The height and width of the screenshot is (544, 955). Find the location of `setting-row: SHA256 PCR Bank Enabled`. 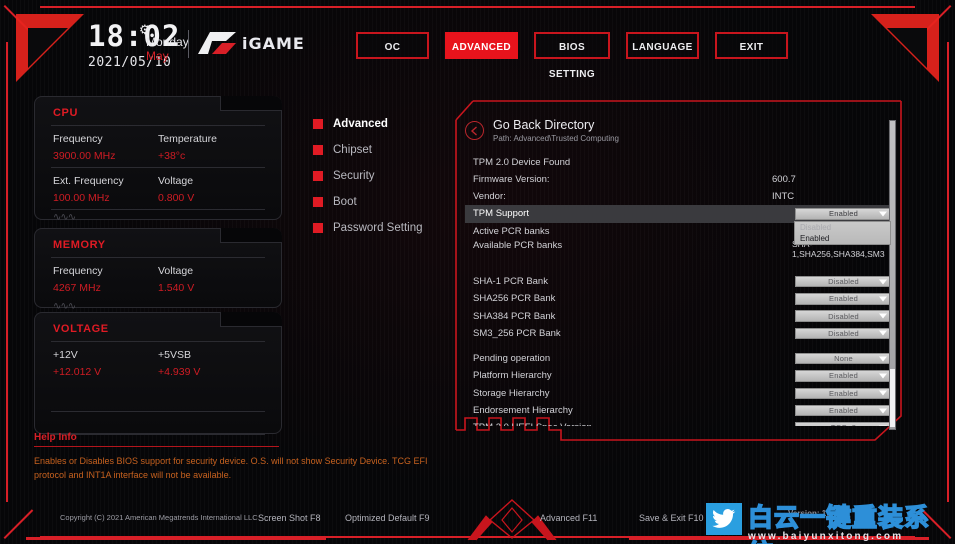

setting-row: SHA256 PCR Bank Enabled is located at coordinates (678, 298).